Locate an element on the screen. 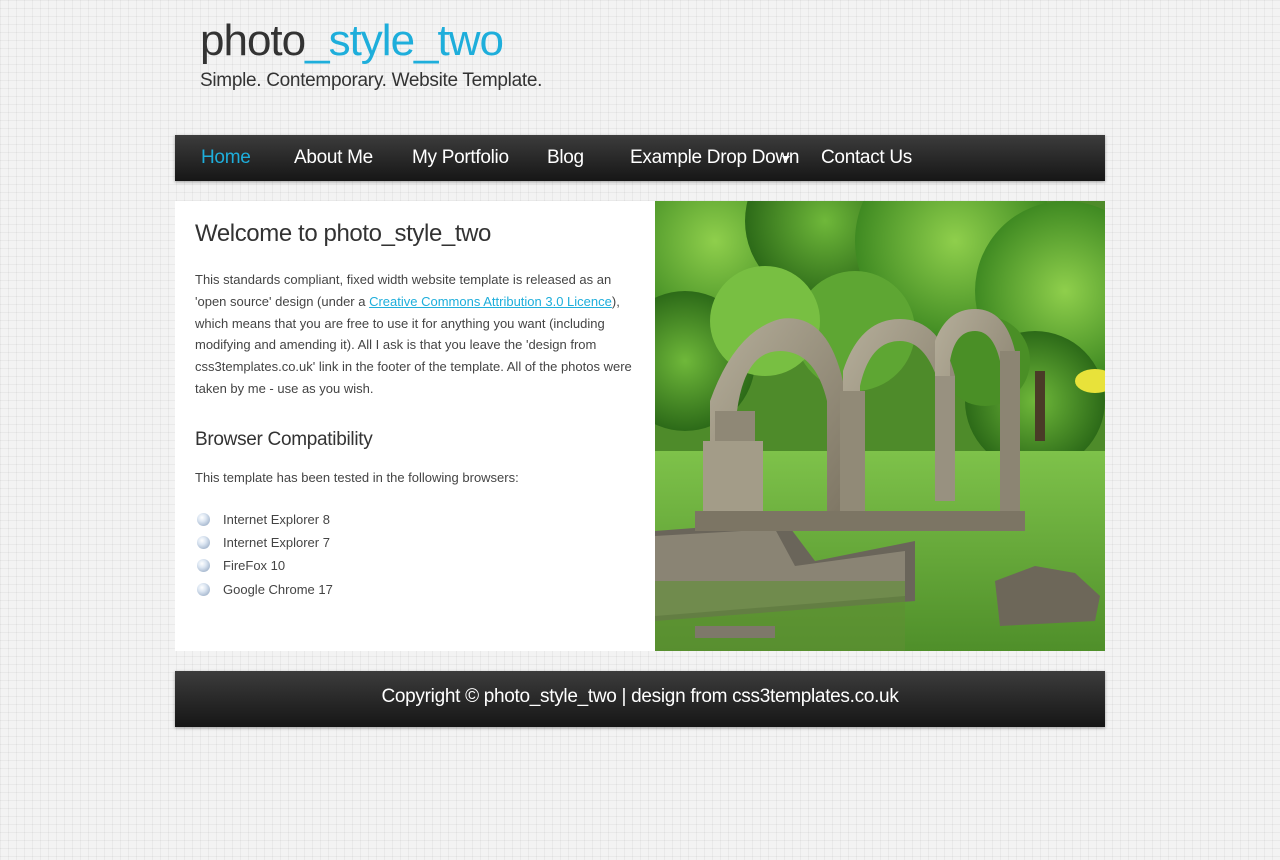 This screenshot has height=860, width=1280. dropdown-caret-icon is located at coordinates (786, 158).